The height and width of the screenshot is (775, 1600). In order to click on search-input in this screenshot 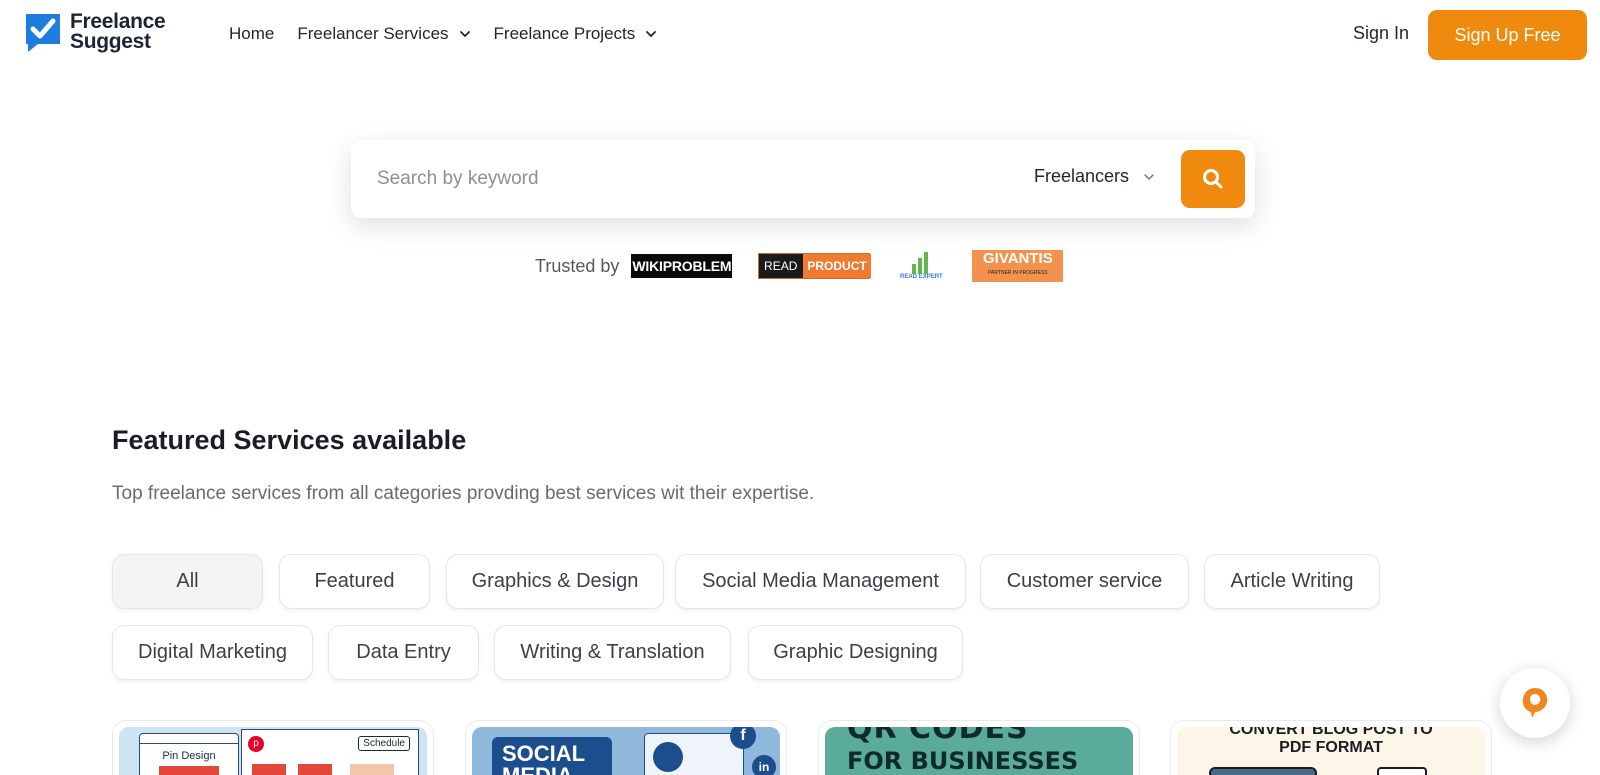, I will do `click(657, 179)`.